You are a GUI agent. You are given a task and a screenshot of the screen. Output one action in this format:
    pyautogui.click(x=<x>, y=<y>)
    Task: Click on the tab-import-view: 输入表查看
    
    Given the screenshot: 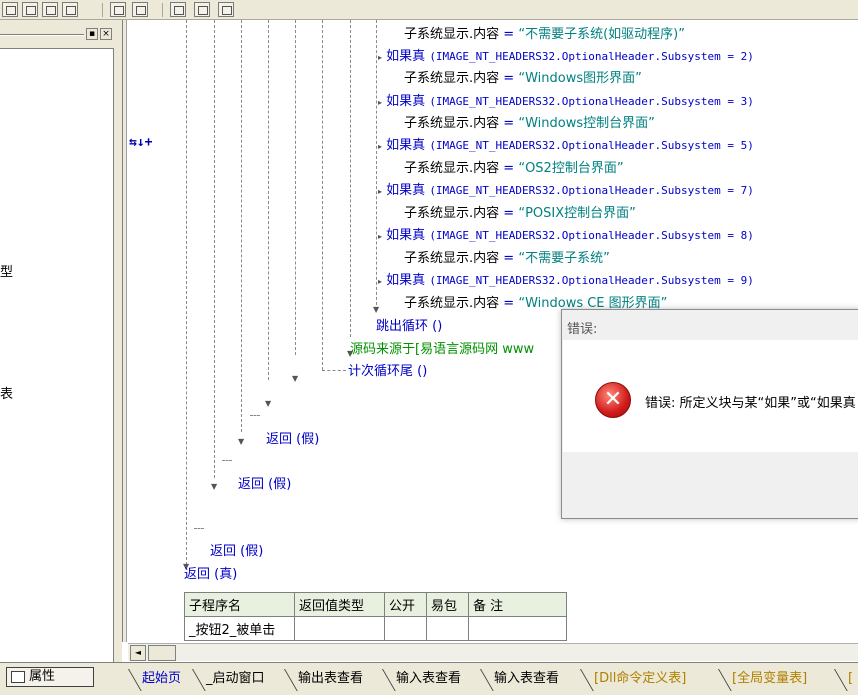 What is the action you would take?
    pyautogui.click(x=423, y=680)
    